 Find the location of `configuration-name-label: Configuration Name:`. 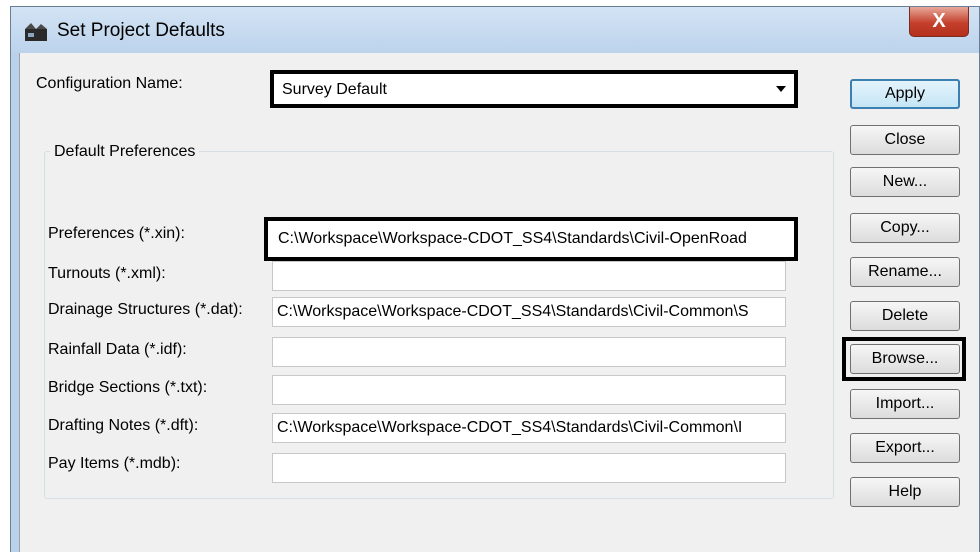

configuration-name-label: Configuration Name: is located at coordinates (109, 83).